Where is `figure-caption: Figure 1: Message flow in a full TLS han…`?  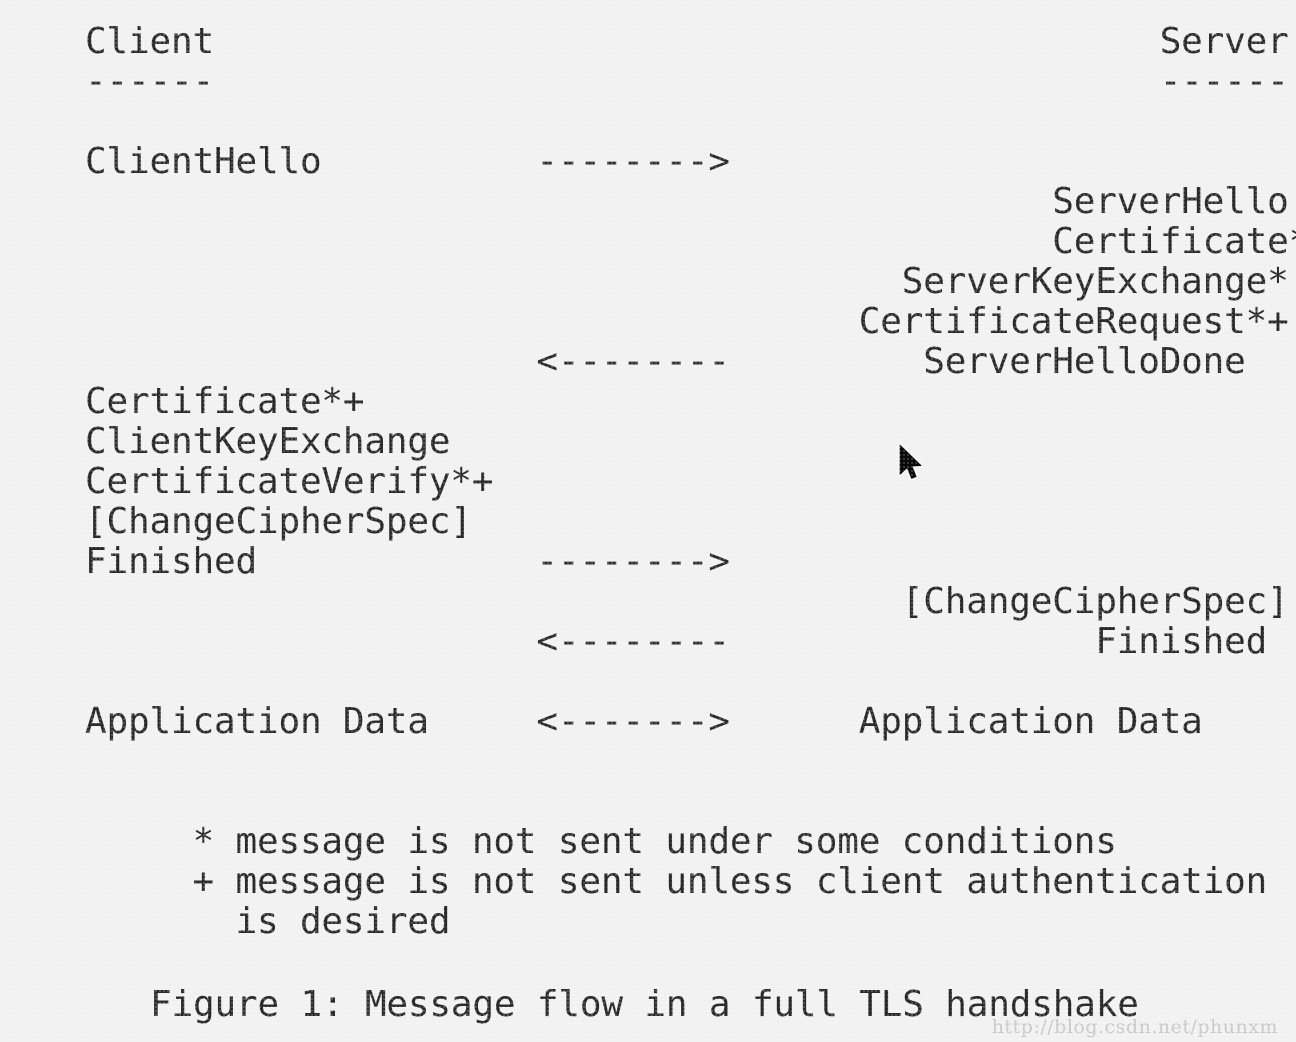 figure-caption: Figure 1: Message flow in a full TLS han… is located at coordinates (644, 1004).